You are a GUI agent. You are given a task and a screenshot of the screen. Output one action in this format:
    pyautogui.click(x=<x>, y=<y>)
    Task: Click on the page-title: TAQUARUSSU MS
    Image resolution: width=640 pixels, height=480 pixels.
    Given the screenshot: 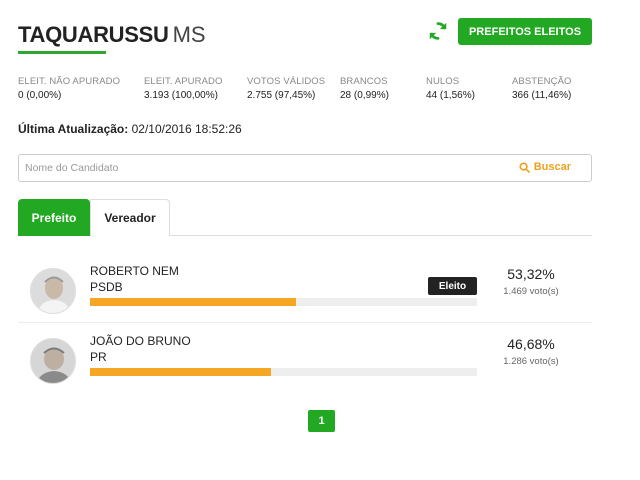 What is the action you would take?
    pyautogui.click(x=112, y=35)
    